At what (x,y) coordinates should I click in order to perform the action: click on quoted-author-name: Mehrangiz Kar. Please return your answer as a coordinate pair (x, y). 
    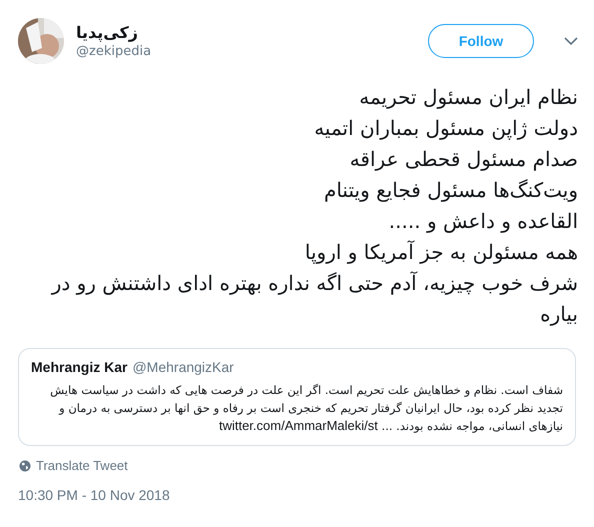
    Looking at the image, I should click on (79, 367).